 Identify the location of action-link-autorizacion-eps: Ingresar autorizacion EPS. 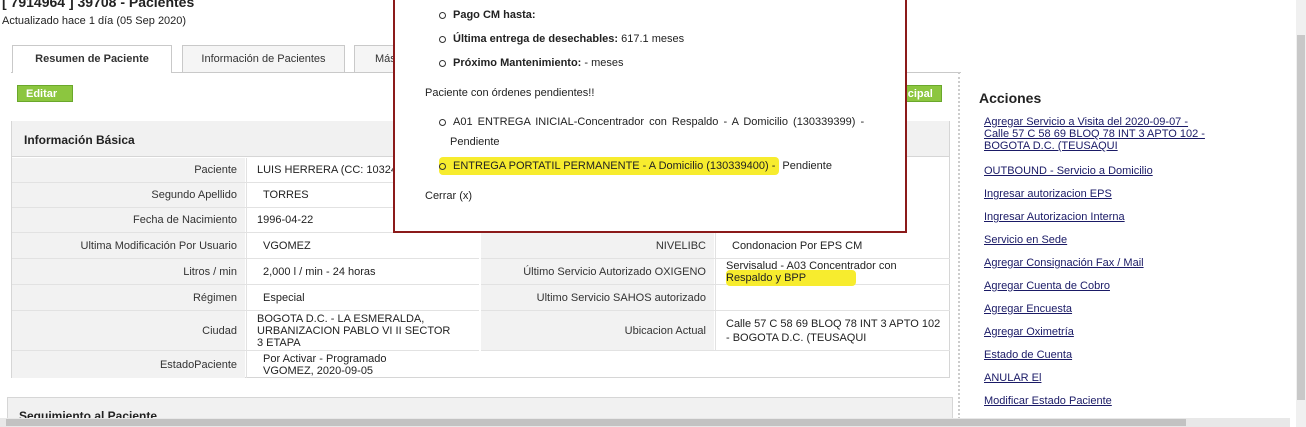
(1048, 194).